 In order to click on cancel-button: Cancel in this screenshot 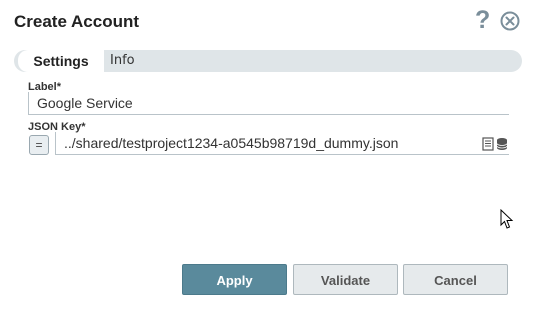, I will do `click(455, 279)`.